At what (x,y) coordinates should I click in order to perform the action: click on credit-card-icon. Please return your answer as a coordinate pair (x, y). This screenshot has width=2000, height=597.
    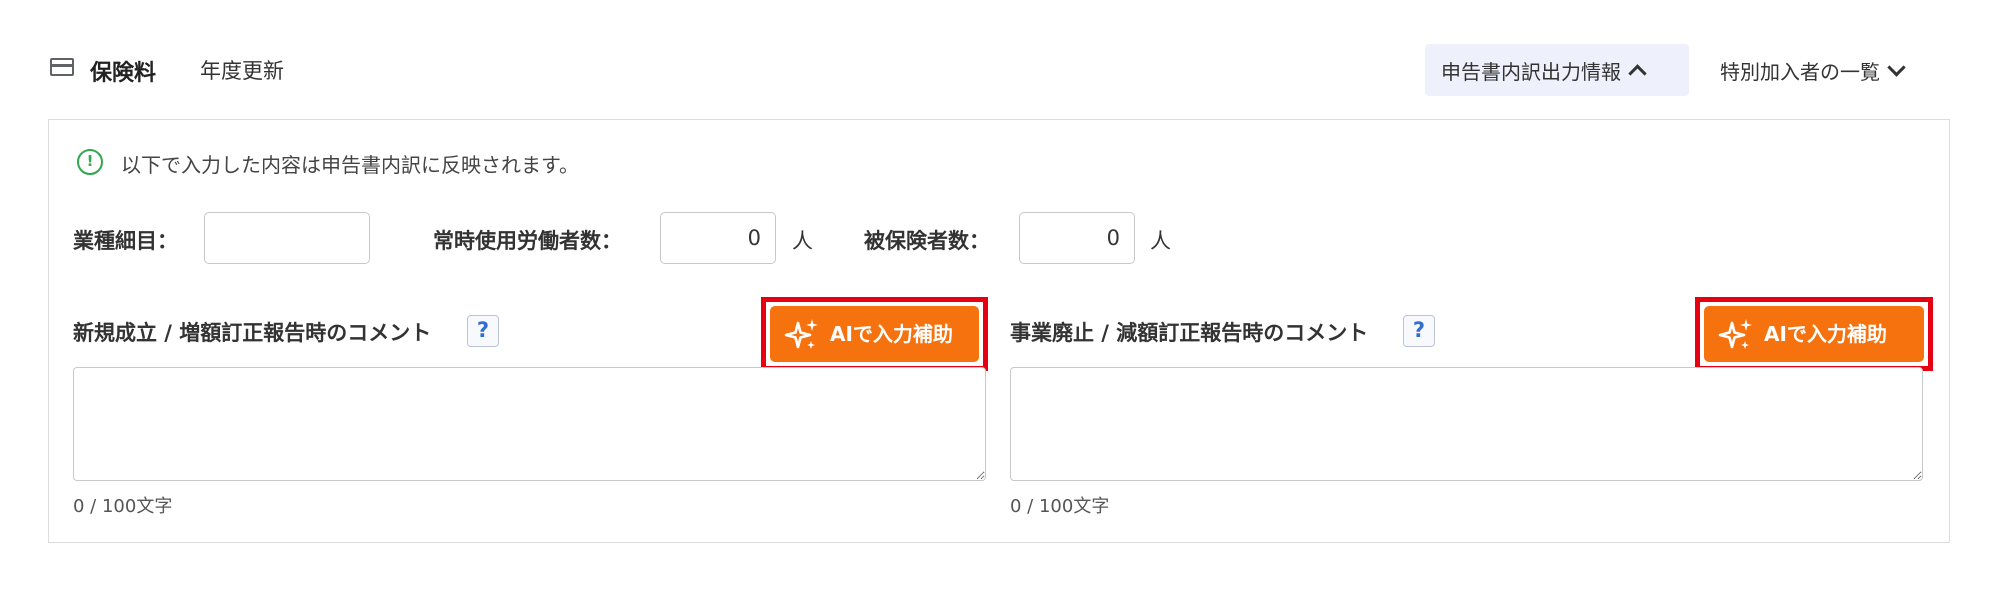
    Looking at the image, I should click on (62, 67).